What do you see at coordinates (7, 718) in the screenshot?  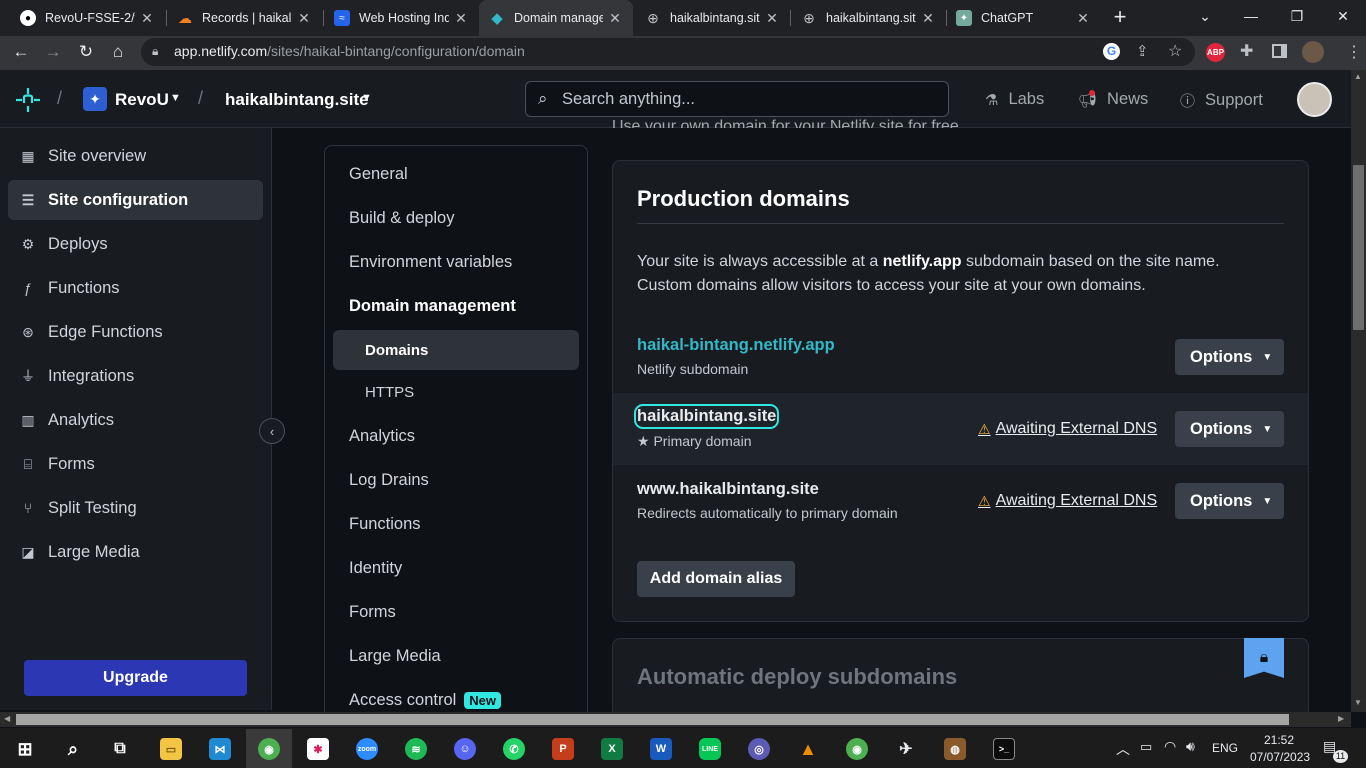 I see `scroll-left-icon: ◀` at bounding box center [7, 718].